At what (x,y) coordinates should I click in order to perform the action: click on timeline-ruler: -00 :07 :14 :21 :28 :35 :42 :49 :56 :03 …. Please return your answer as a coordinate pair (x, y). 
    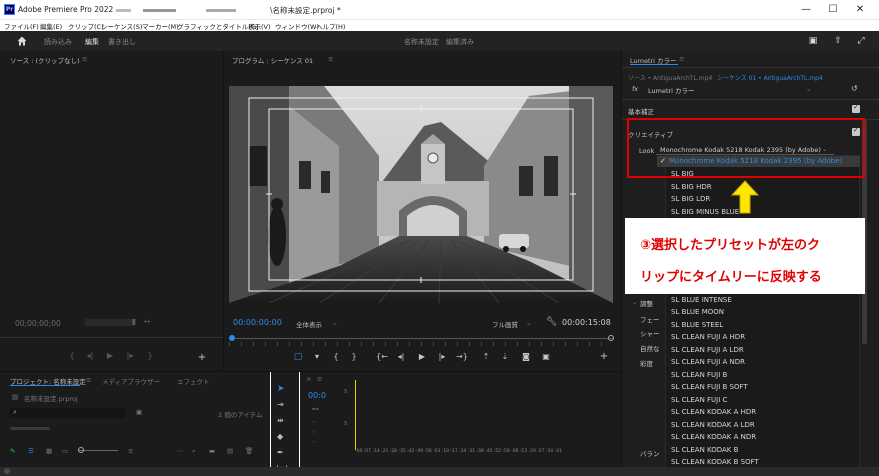
    Looking at the image, I should click on (486, 453).